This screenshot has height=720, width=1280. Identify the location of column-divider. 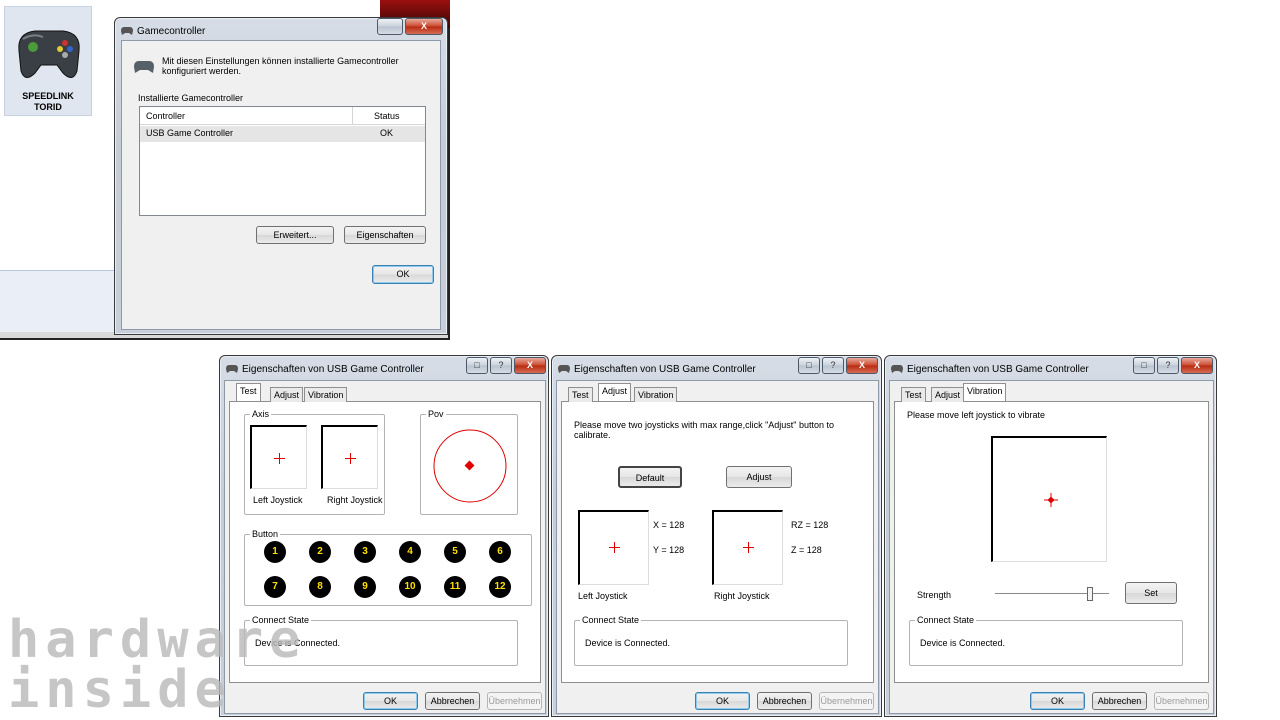
(352, 116).